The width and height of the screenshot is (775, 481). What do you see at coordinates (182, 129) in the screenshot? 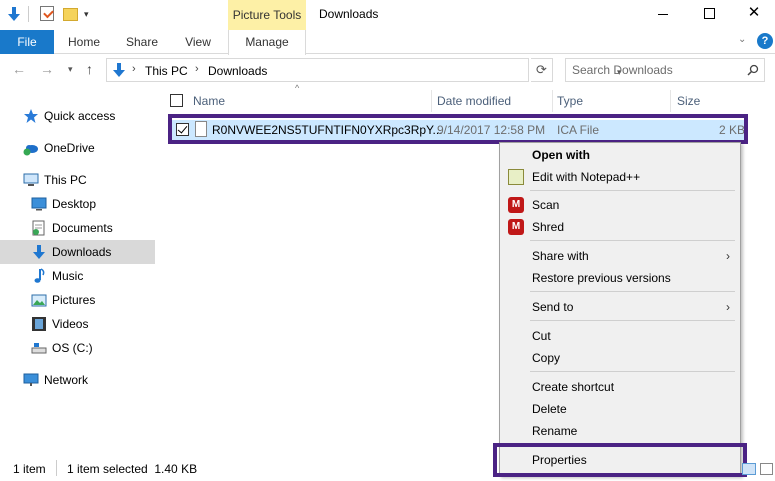
I see `row-checkbox` at bounding box center [182, 129].